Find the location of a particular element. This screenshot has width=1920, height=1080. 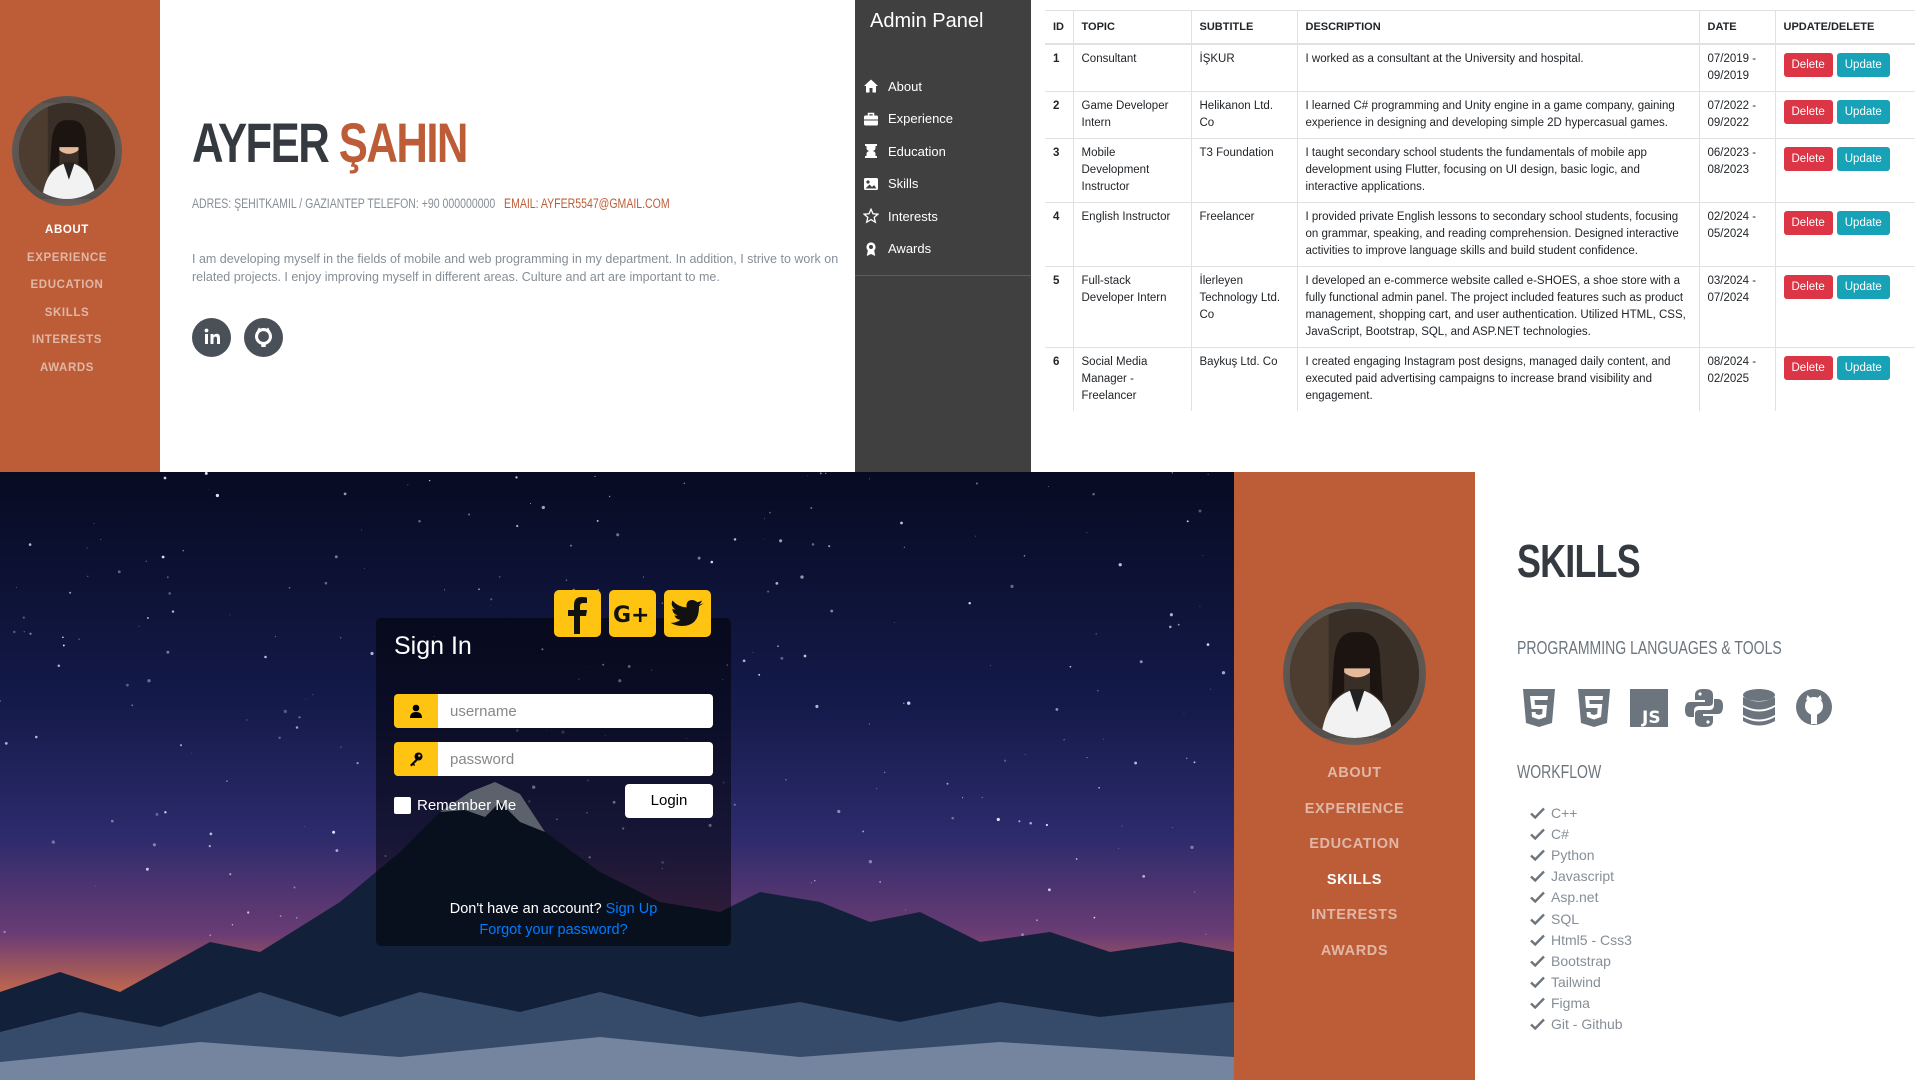

password-input is located at coordinates (575, 759).